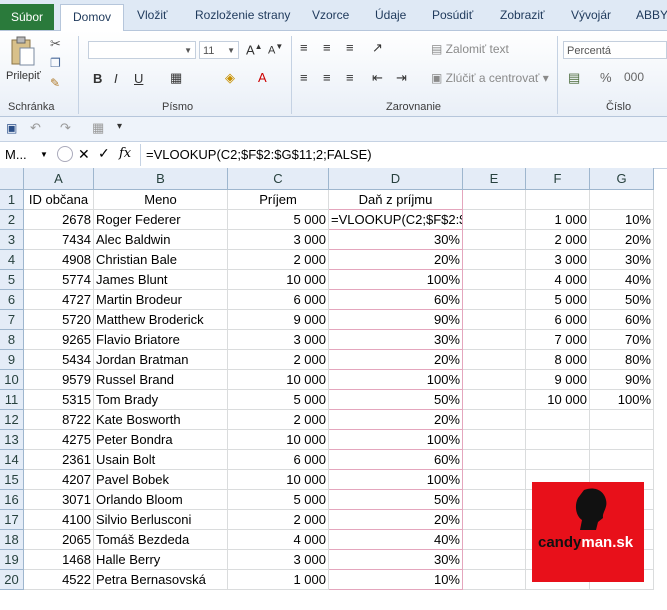  Describe the element at coordinates (161, 400) in the screenshot. I see `cell-b11: Tom Brady` at that location.